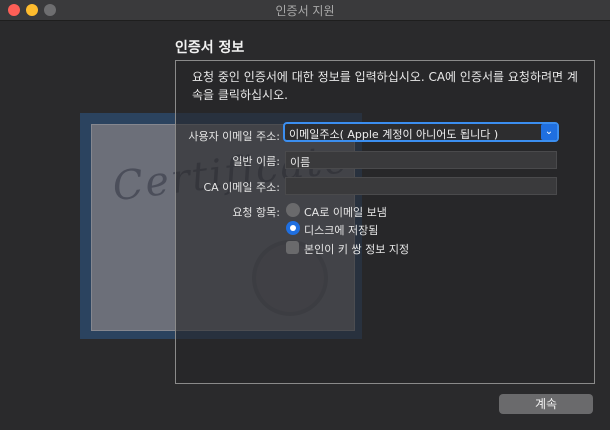  What do you see at coordinates (549, 132) in the screenshot?
I see `chevron-down-icon: ⌄` at bounding box center [549, 132].